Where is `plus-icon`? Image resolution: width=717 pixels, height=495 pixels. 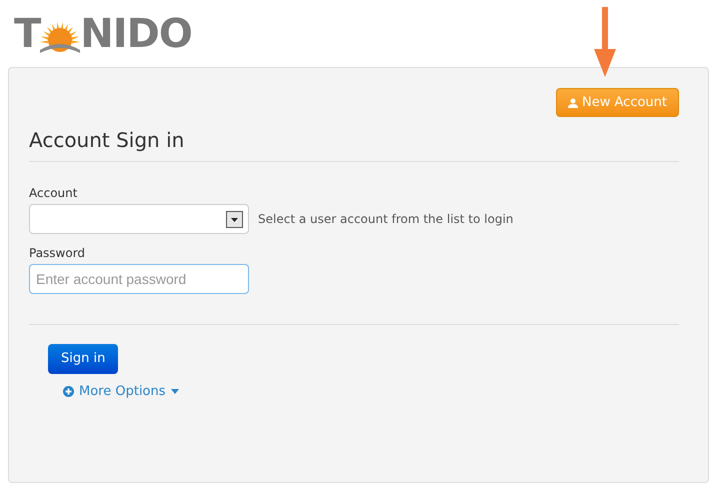
plus-icon is located at coordinates (68, 392).